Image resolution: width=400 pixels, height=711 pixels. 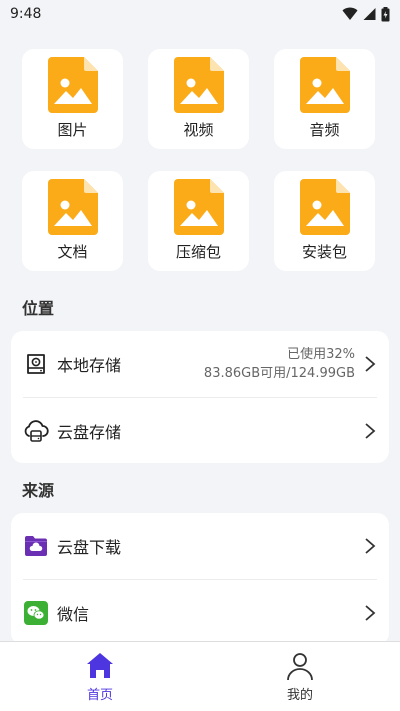 I want to click on location-section-title: 位置, so click(x=38, y=308).